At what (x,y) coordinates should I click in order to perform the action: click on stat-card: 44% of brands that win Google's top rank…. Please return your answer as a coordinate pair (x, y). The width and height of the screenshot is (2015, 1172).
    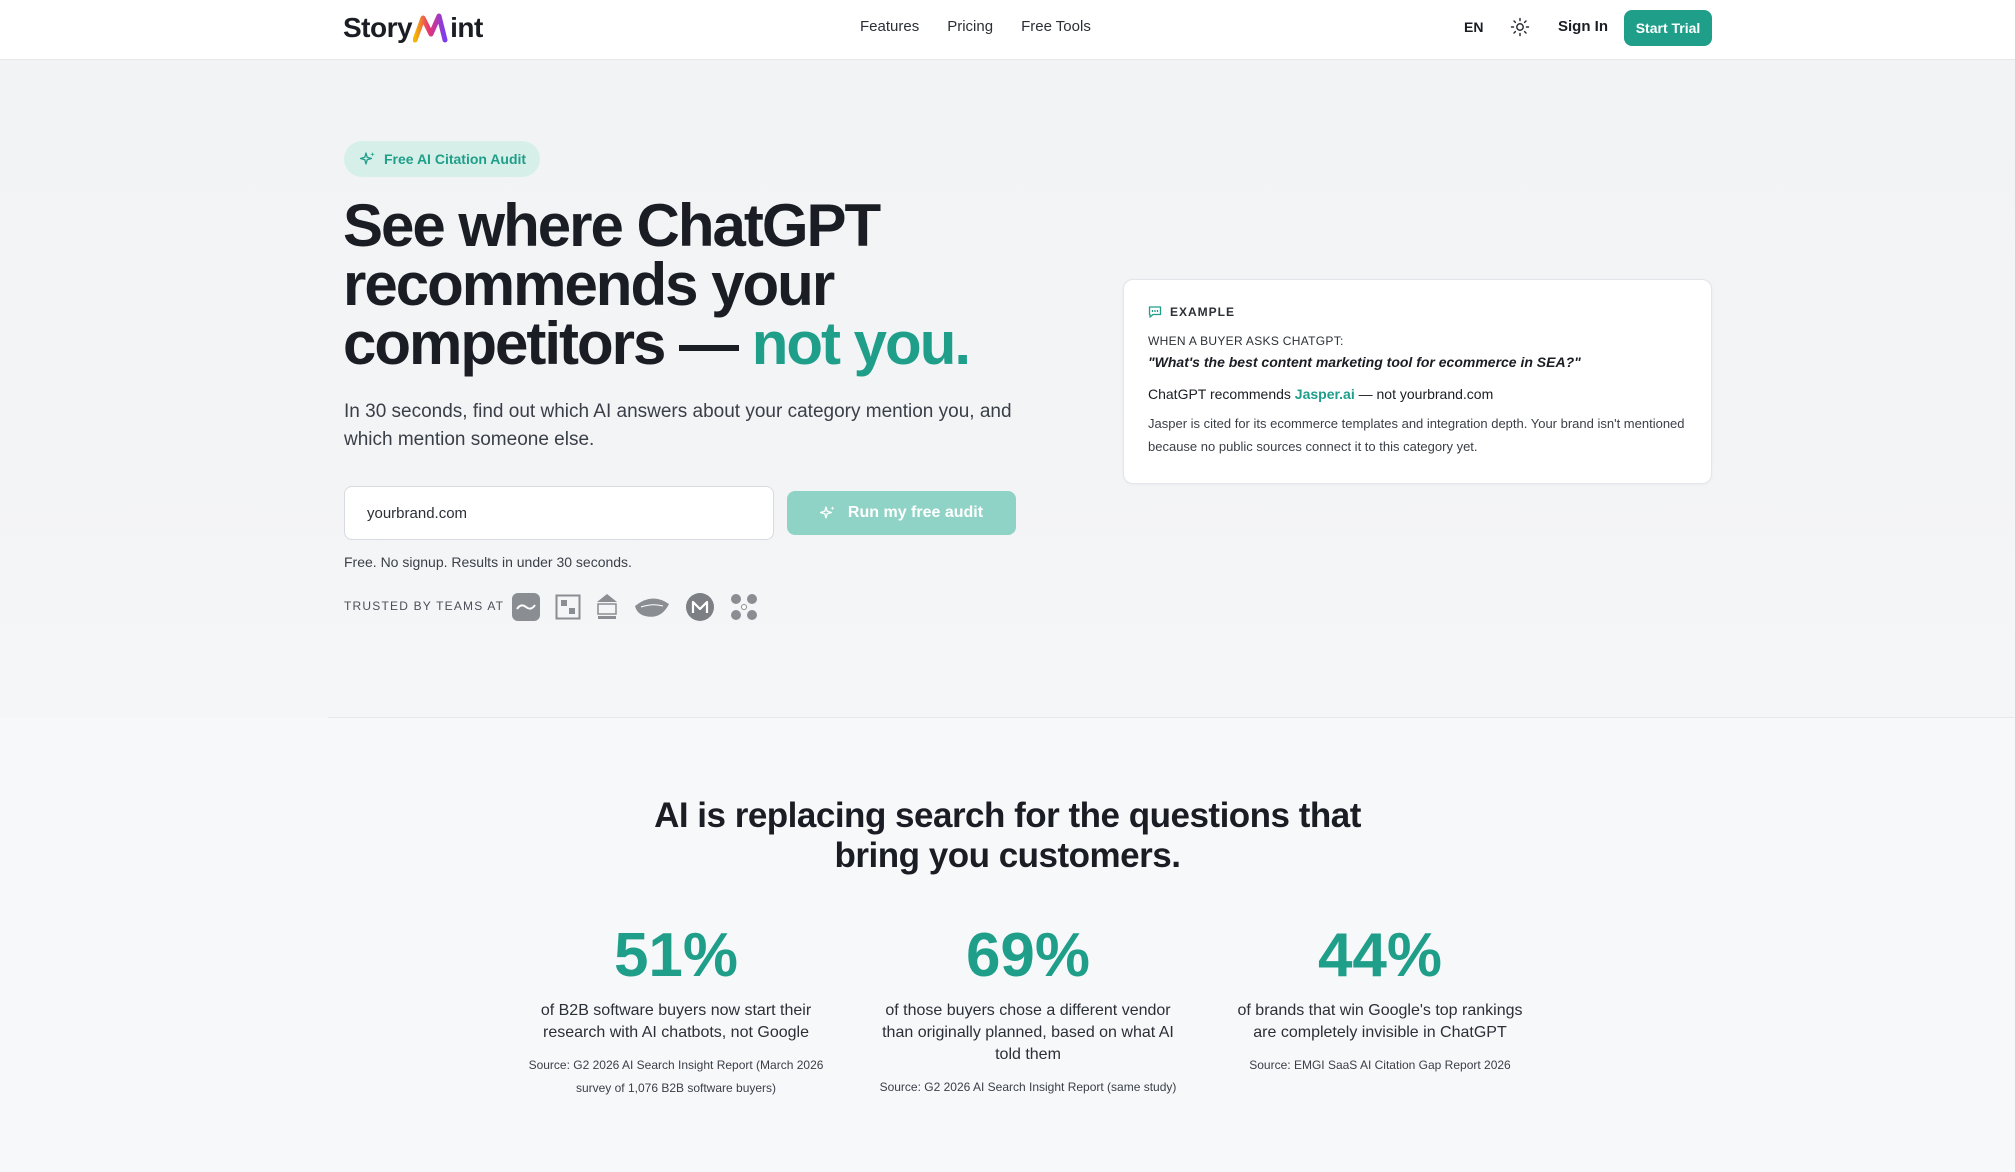
    Looking at the image, I should click on (1380, 998).